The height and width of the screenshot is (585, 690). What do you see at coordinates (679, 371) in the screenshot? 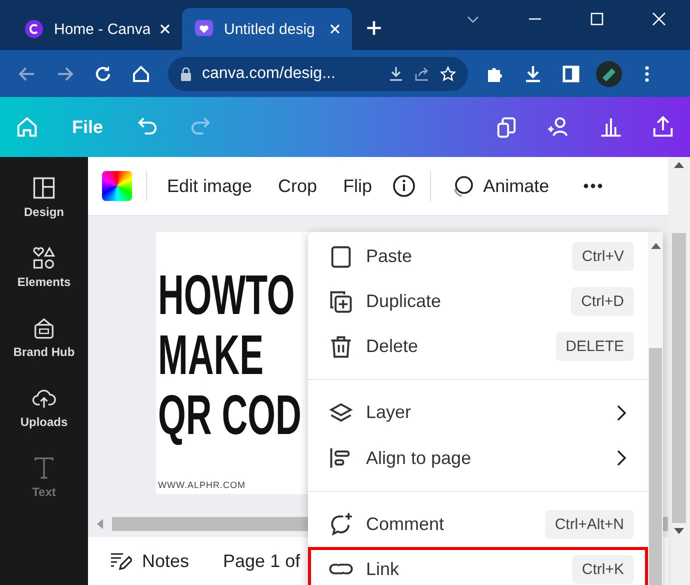
I see `vertical-scrollbar` at bounding box center [679, 371].